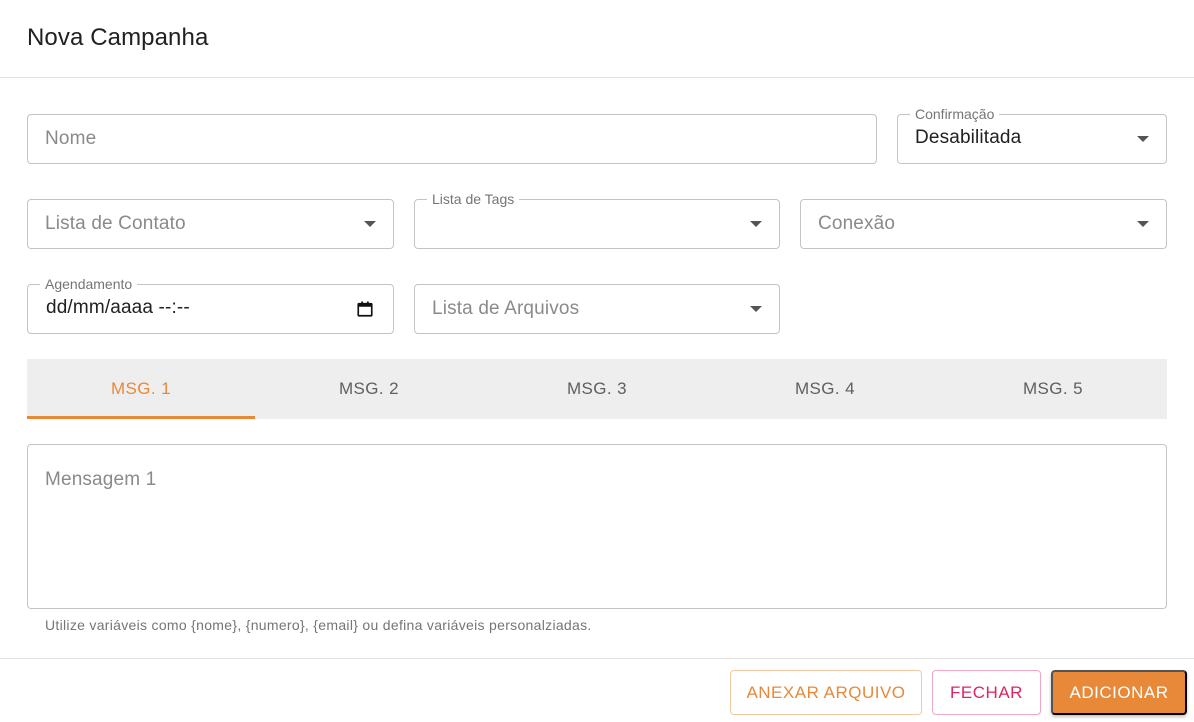  I want to click on attach-file-button: ANEXAR ARQUIVO, so click(826, 692).